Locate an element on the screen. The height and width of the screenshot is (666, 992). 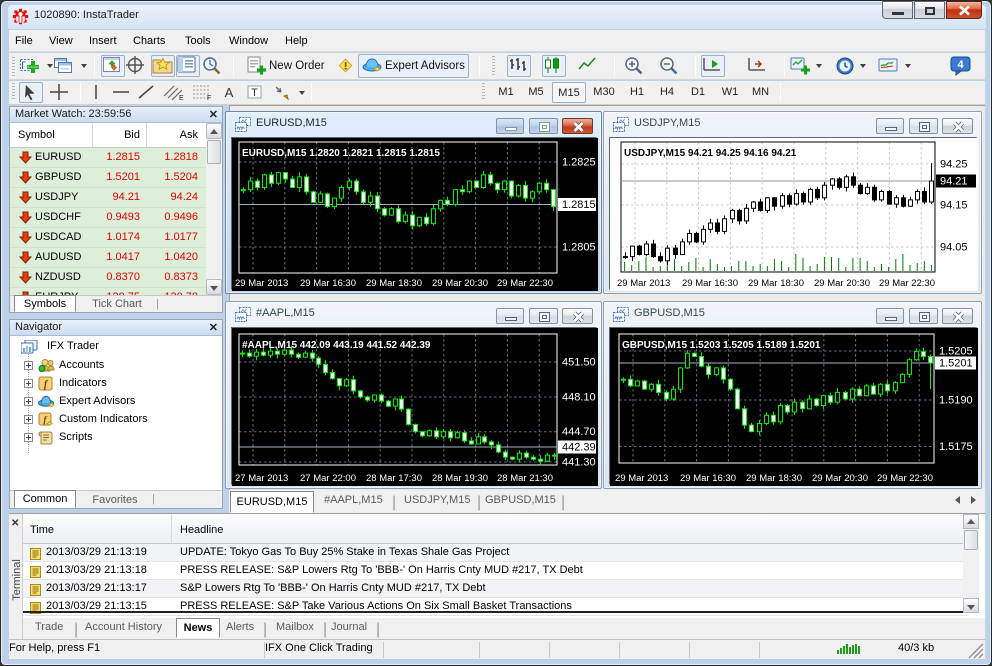
svg-text: 1.5175 is located at coordinates (956, 447).